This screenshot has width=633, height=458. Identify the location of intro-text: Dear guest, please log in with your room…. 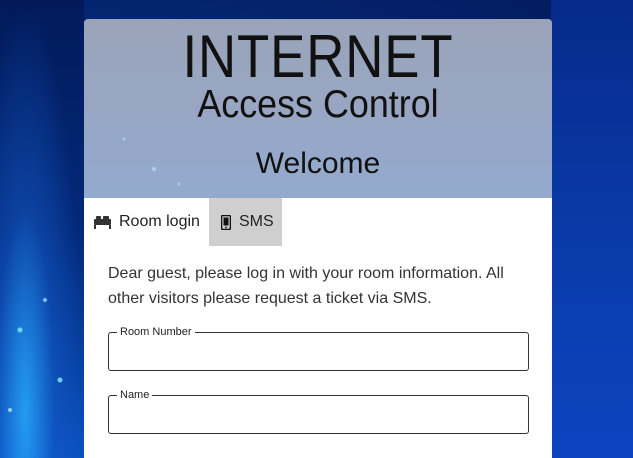
(306, 286).